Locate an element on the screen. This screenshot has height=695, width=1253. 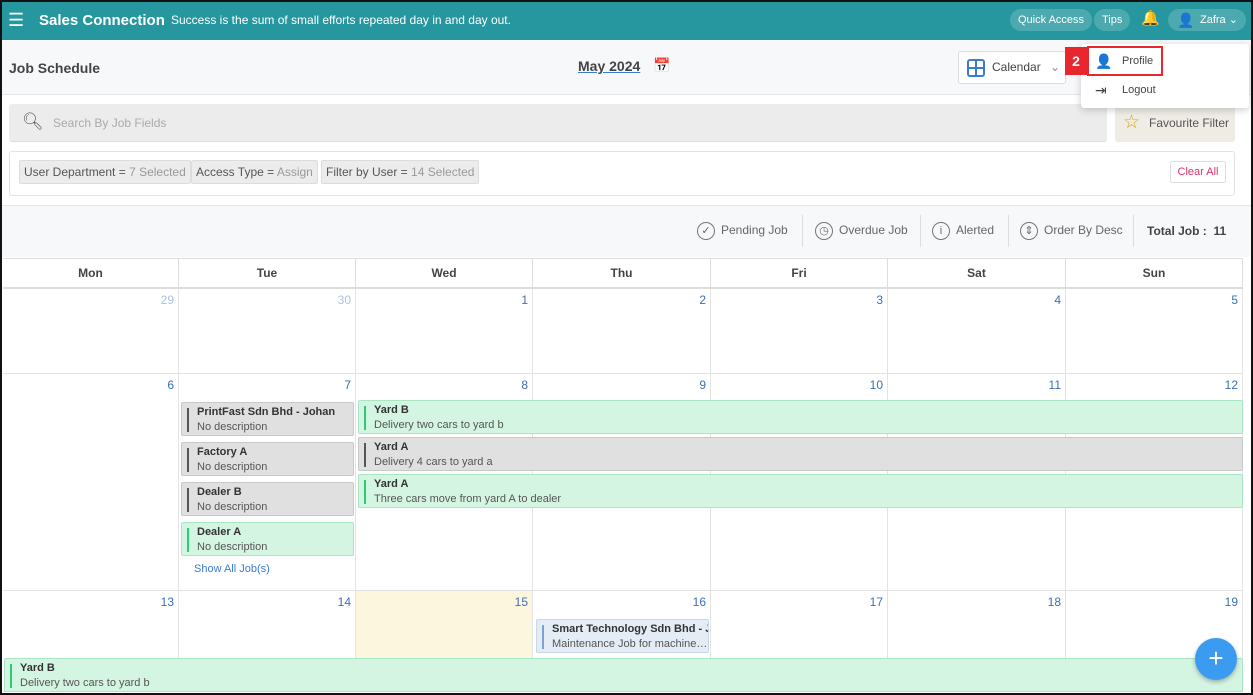
menu-item-logout: ⇥ Logout is located at coordinates (1126, 90).